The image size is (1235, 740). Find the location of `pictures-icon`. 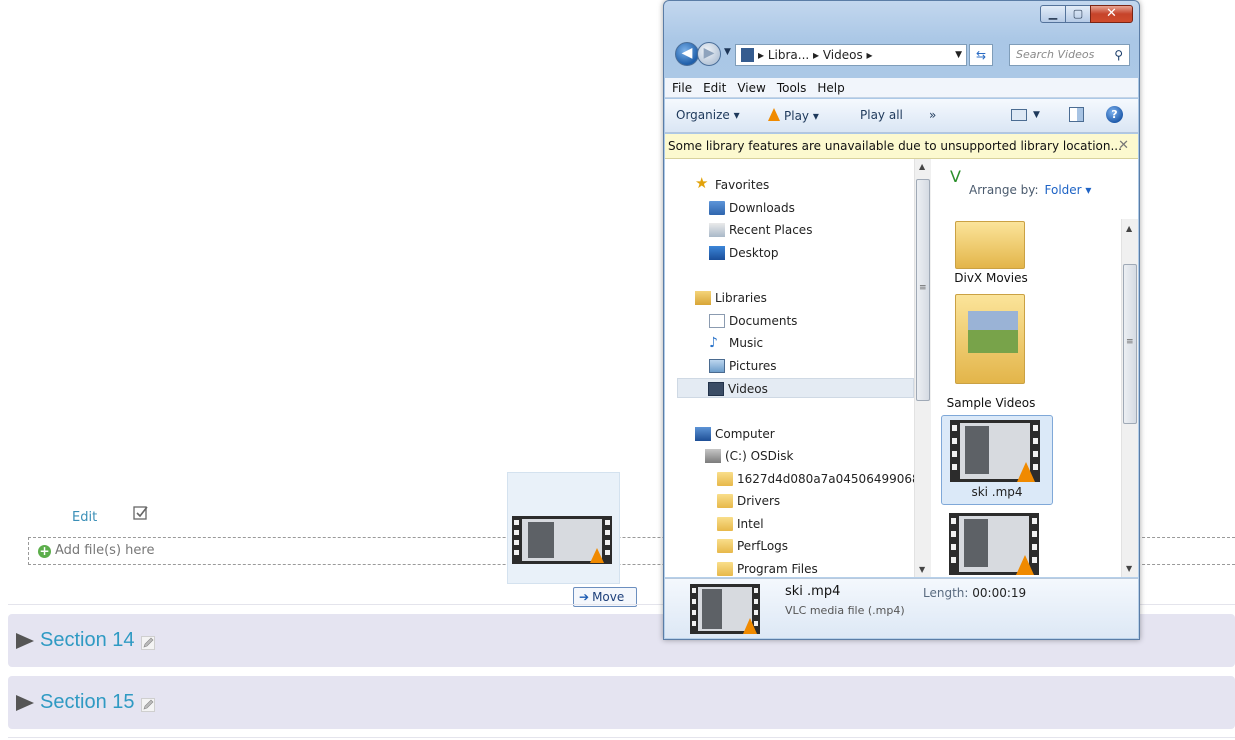

pictures-icon is located at coordinates (717, 366).